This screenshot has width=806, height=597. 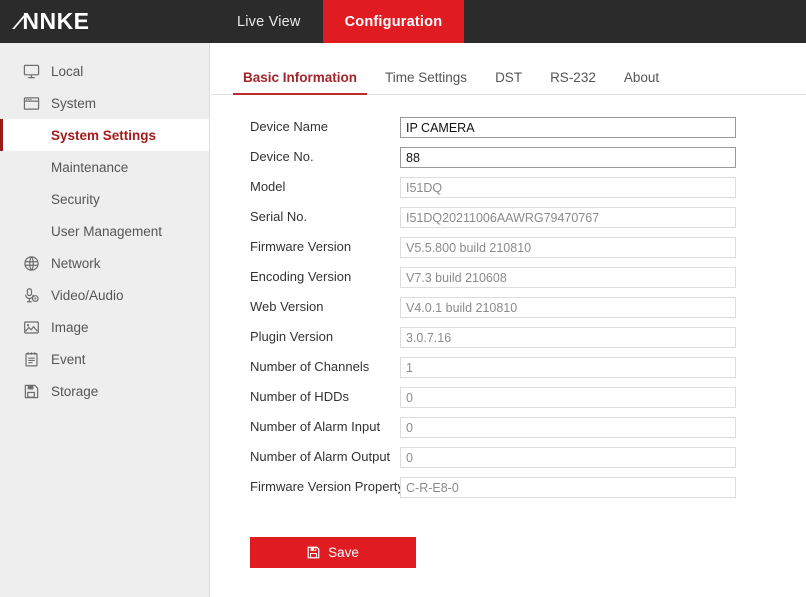 I want to click on sidebar-item-maintenance: Maintenance, so click(x=104, y=167).